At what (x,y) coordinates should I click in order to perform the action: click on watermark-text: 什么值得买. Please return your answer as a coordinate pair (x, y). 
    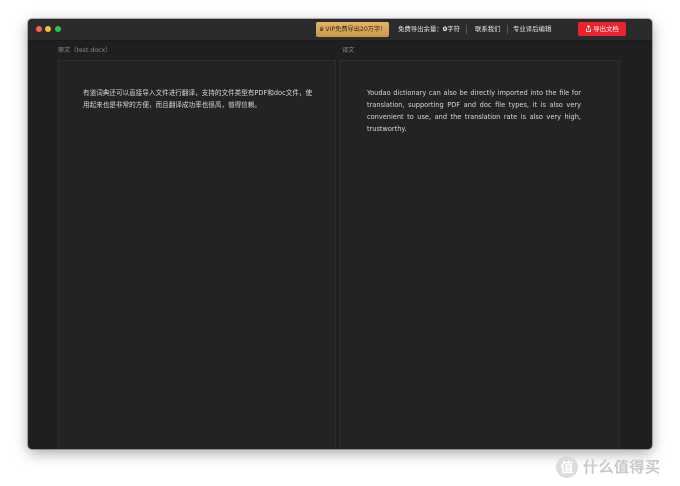
    Looking at the image, I should click on (622, 467).